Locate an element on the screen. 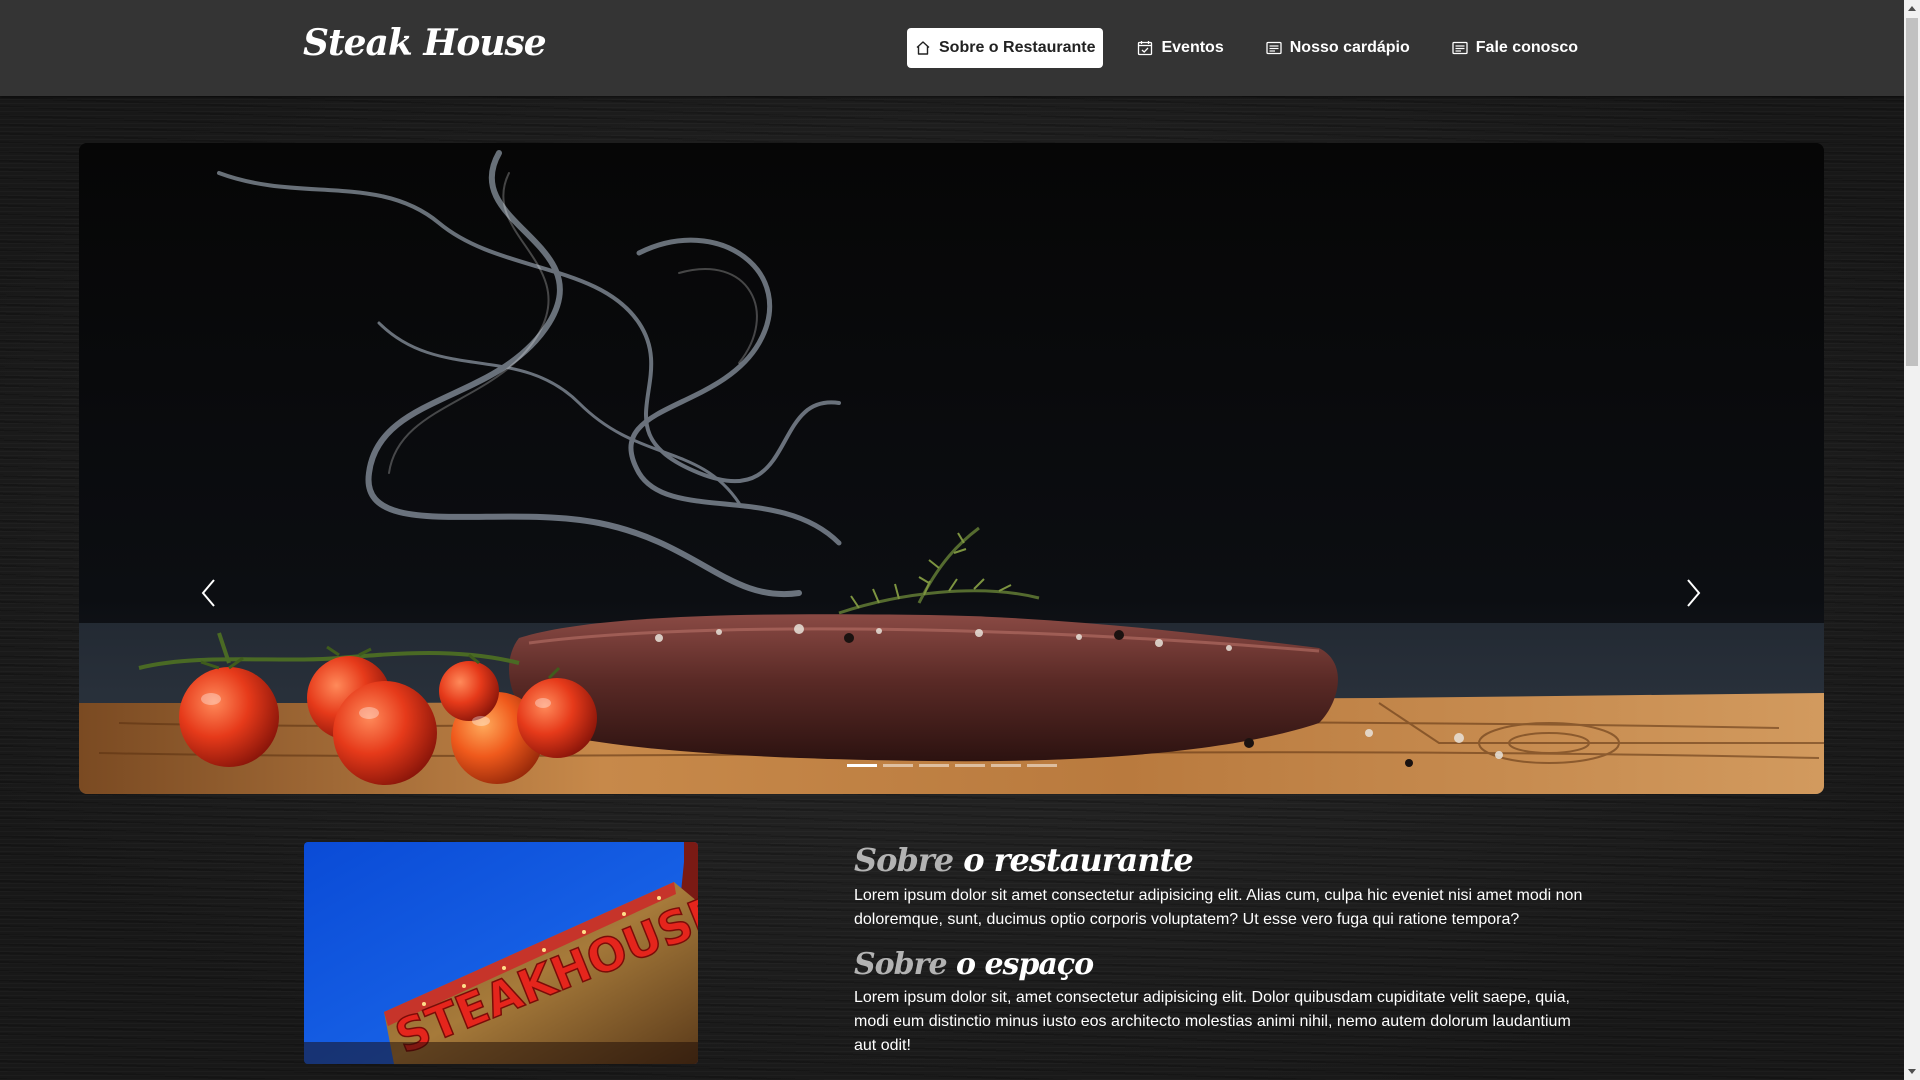  page-scrollbar is located at coordinates (1912, 540).